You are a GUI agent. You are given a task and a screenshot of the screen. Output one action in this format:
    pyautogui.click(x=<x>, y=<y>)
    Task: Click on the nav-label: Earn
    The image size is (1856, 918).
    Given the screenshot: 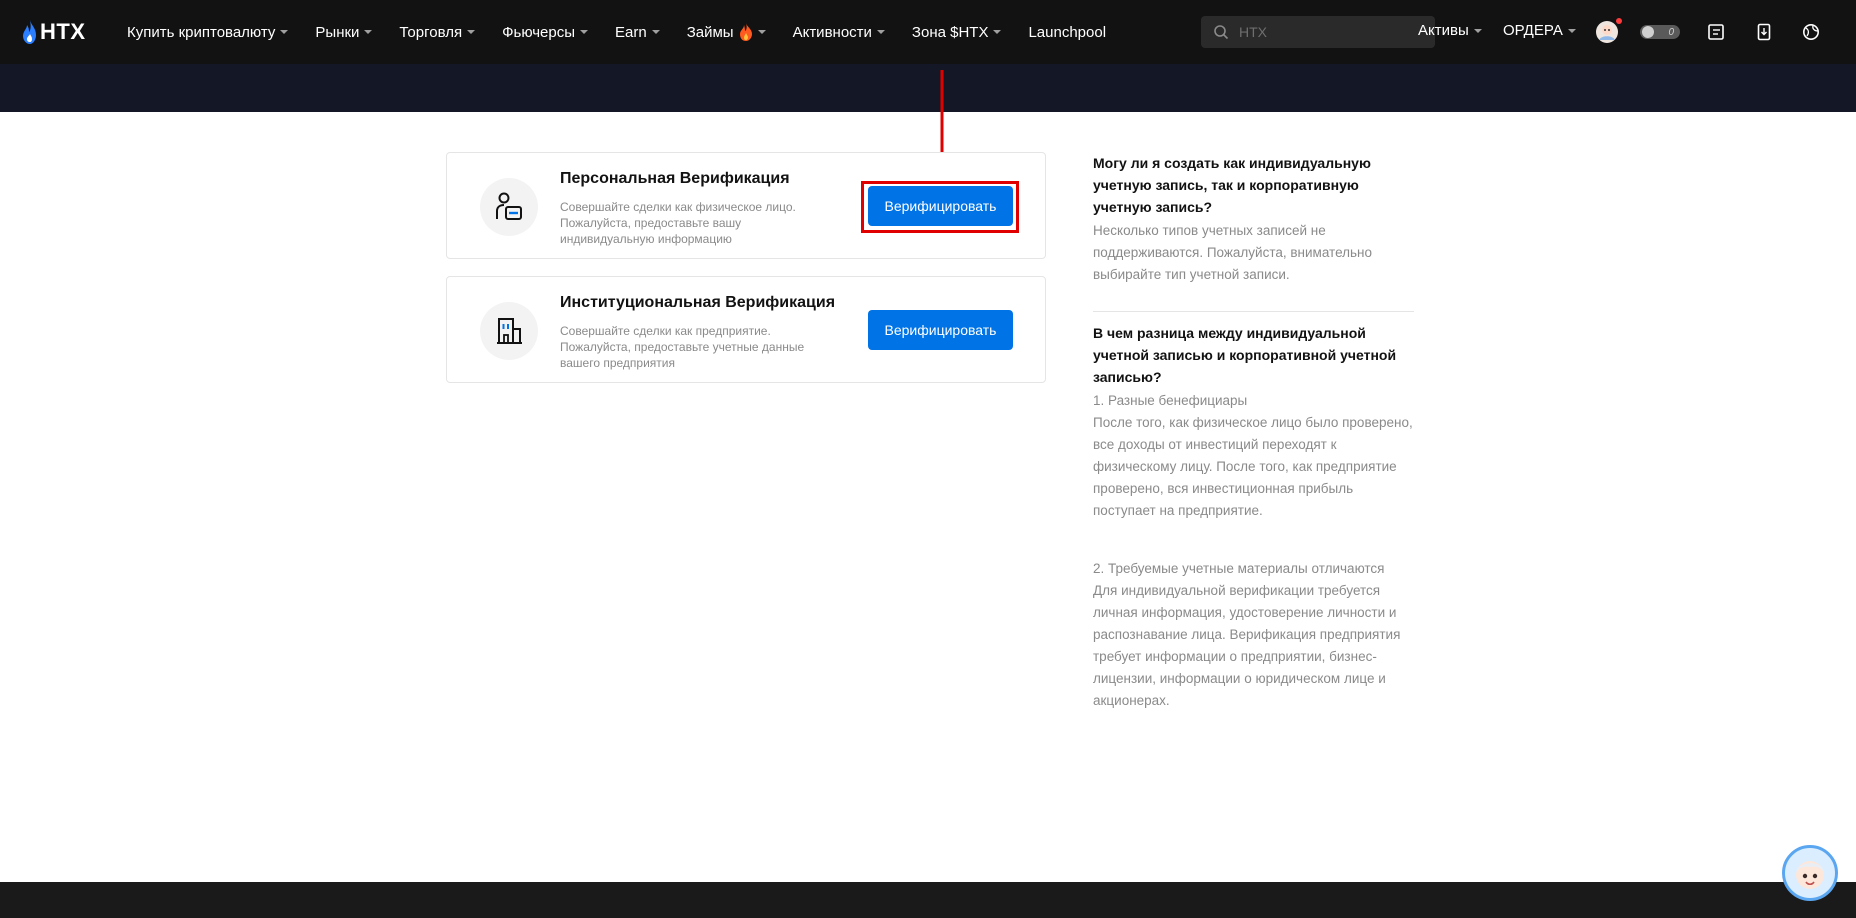 What is the action you would take?
    pyautogui.click(x=631, y=32)
    